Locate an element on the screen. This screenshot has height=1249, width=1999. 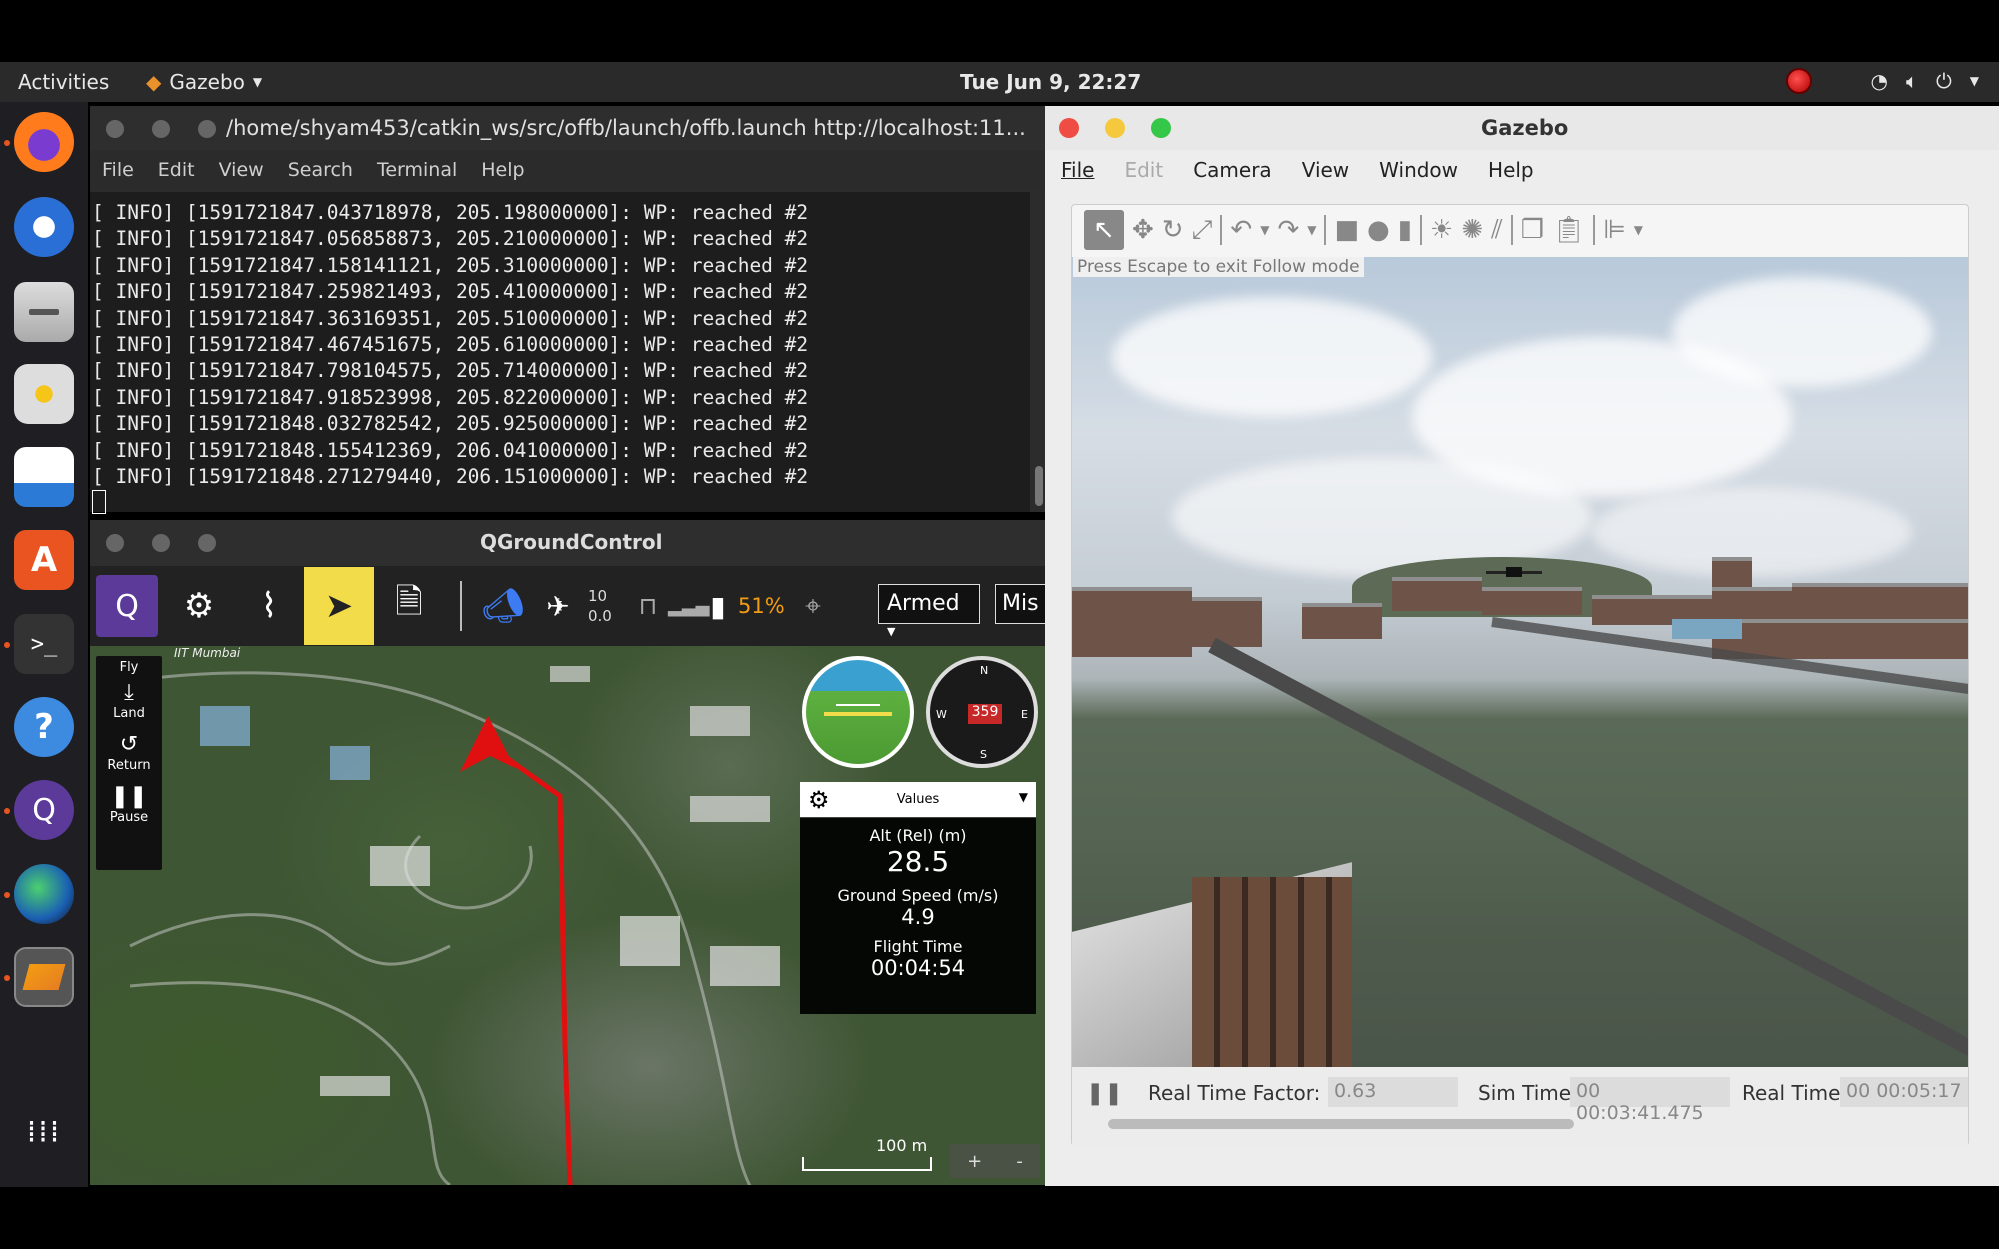
align-icon: ⊫ is located at coordinates (1614, 230).